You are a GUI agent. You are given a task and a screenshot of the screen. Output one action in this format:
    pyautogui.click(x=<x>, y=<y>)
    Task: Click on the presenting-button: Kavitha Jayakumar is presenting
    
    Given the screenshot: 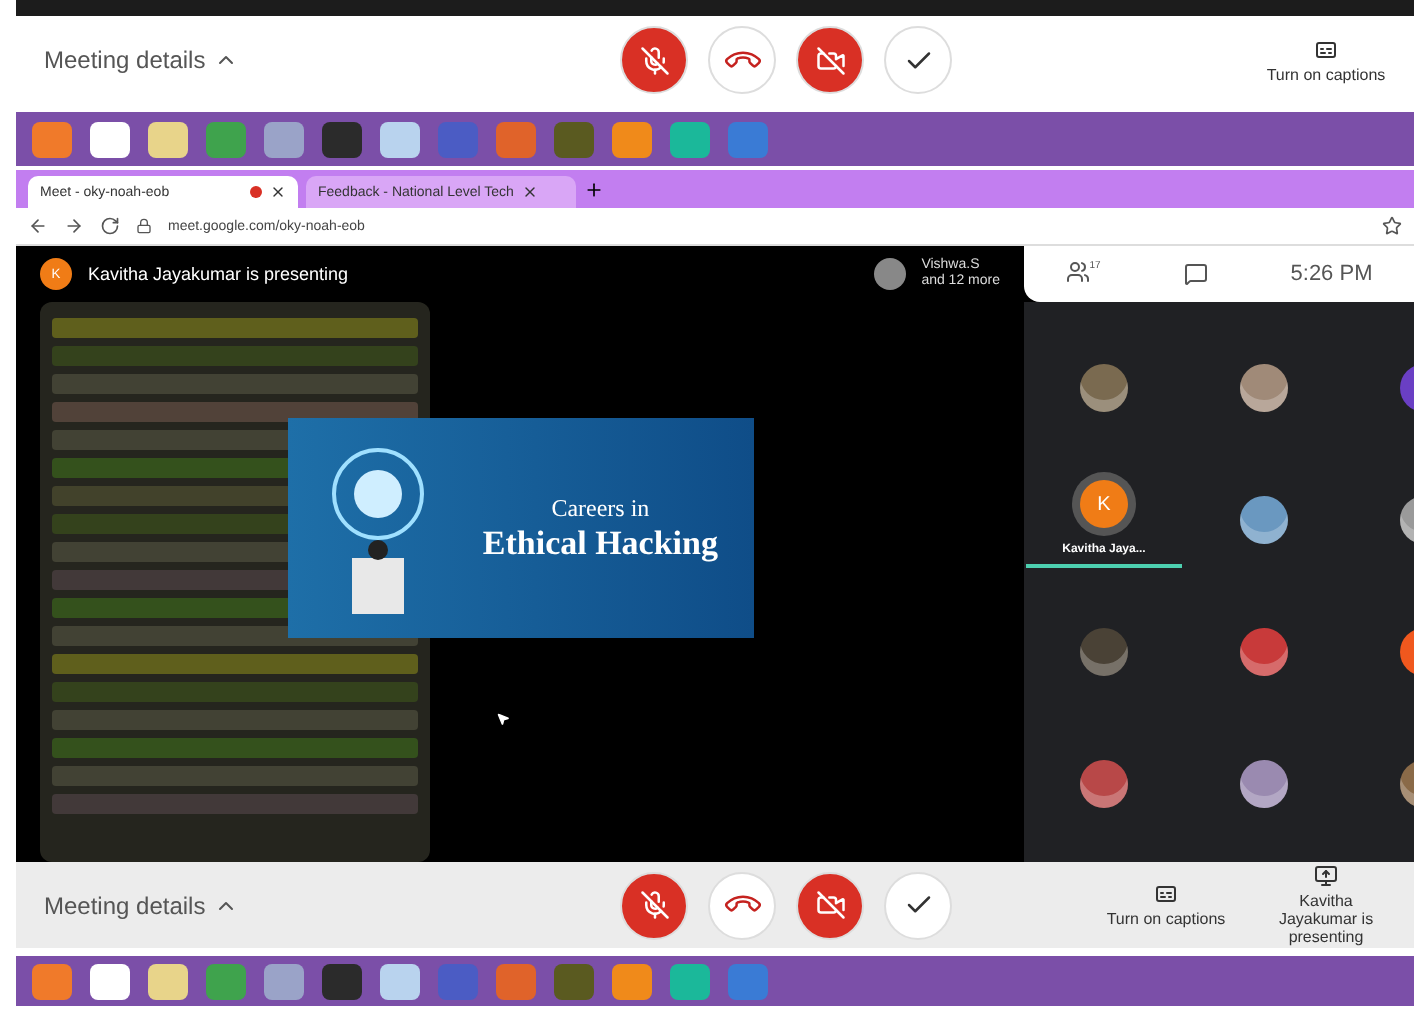 What is the action you would take?
    pyautogui.click(x=1326, y=905)
    